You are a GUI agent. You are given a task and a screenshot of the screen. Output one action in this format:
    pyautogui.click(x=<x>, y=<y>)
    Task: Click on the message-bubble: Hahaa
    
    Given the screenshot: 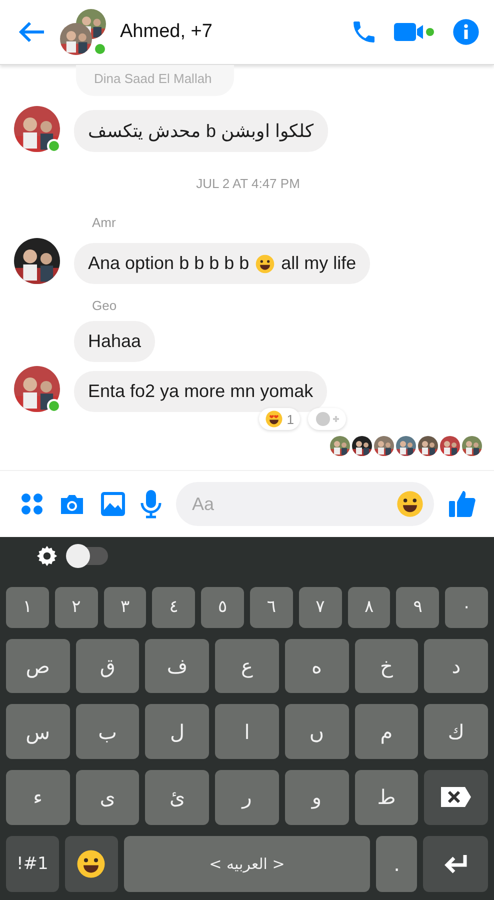 What is the action you would take?
    pyautogui.click(x=115, y=341)
    